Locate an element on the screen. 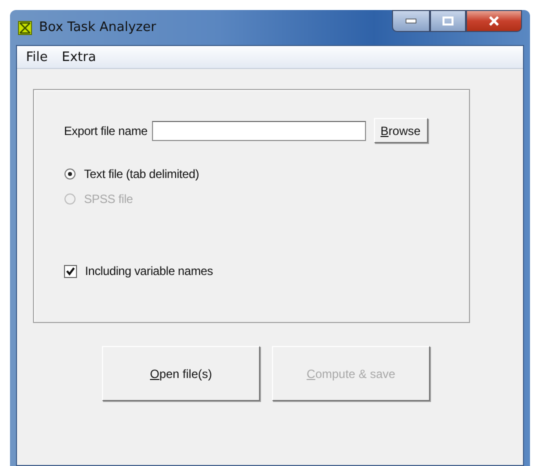 Image resolution: width=536 pixels, height=466 pixels. browse-button: Browse is located at coordinates (401, 130).